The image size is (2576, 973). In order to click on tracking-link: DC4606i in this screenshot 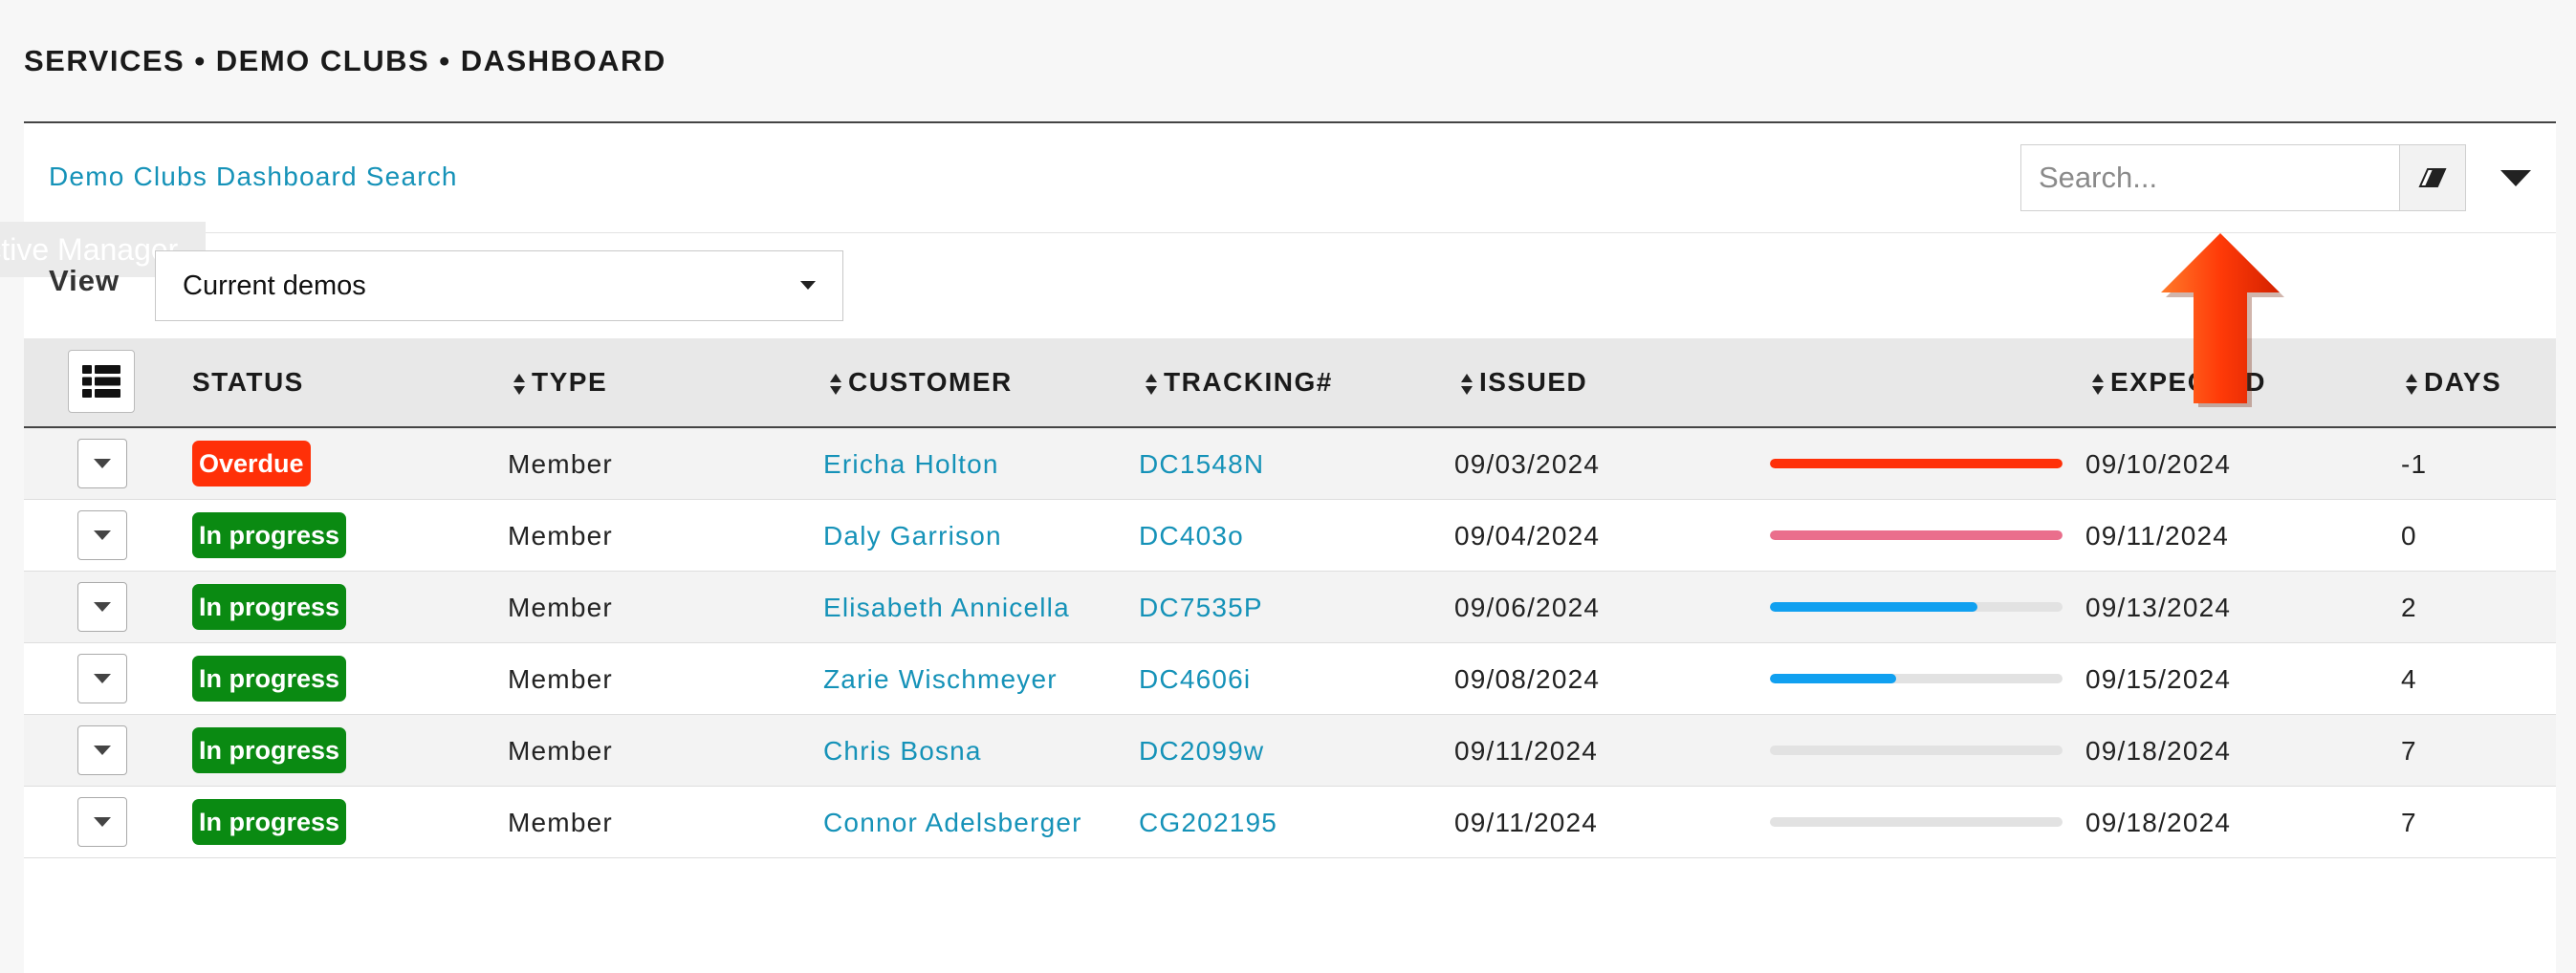, I will do `click(1195, 679)`.